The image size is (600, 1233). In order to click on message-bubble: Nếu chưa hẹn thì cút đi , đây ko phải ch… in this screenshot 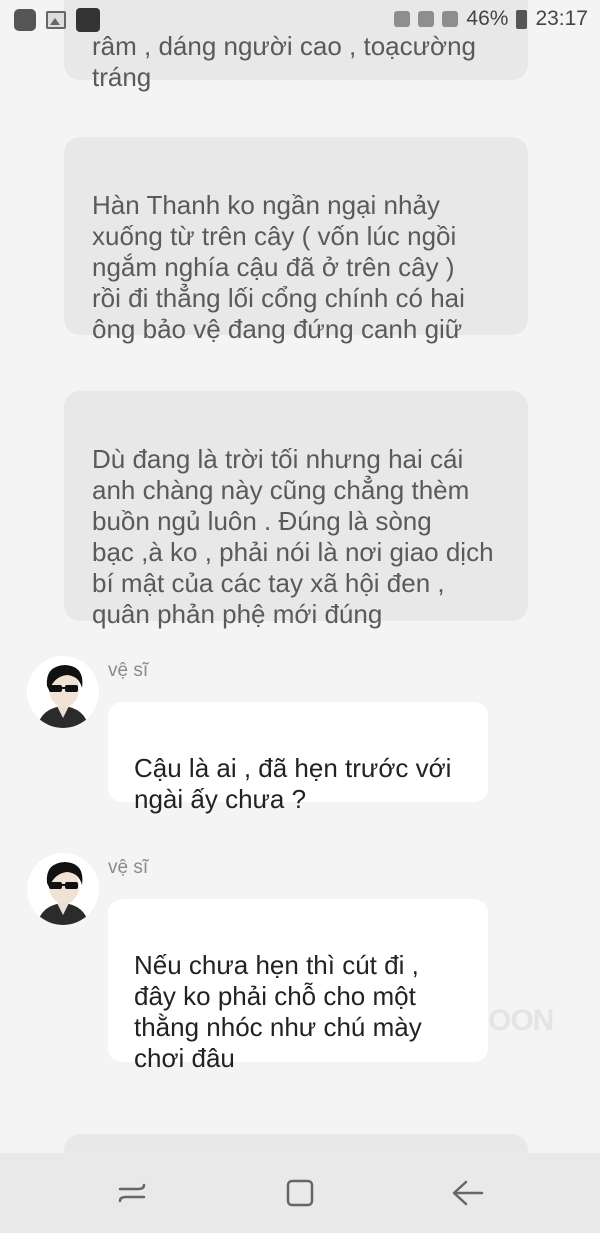, I will do `click(298, 986)`.